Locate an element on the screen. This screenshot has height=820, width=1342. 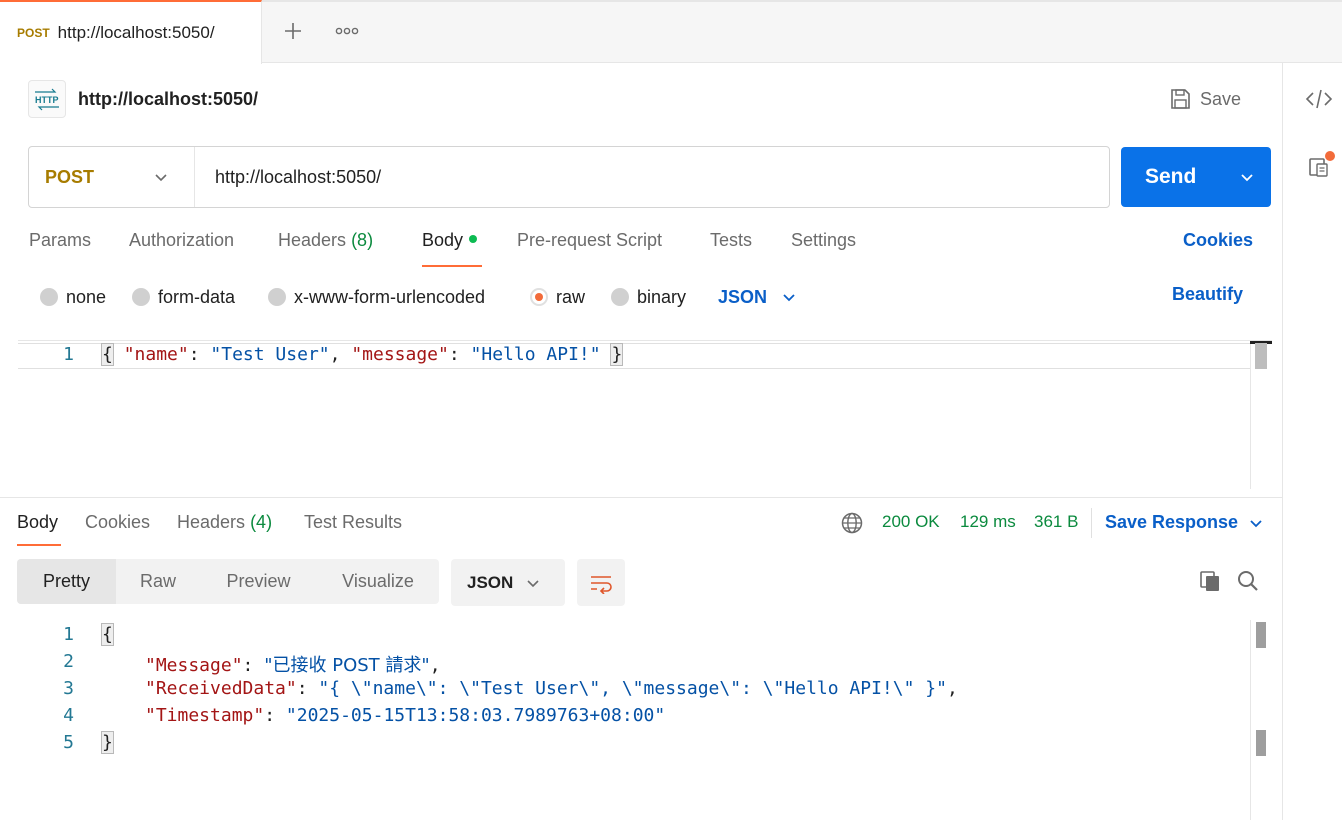
tab-tests: Tests is located at coordinates (731, 249).